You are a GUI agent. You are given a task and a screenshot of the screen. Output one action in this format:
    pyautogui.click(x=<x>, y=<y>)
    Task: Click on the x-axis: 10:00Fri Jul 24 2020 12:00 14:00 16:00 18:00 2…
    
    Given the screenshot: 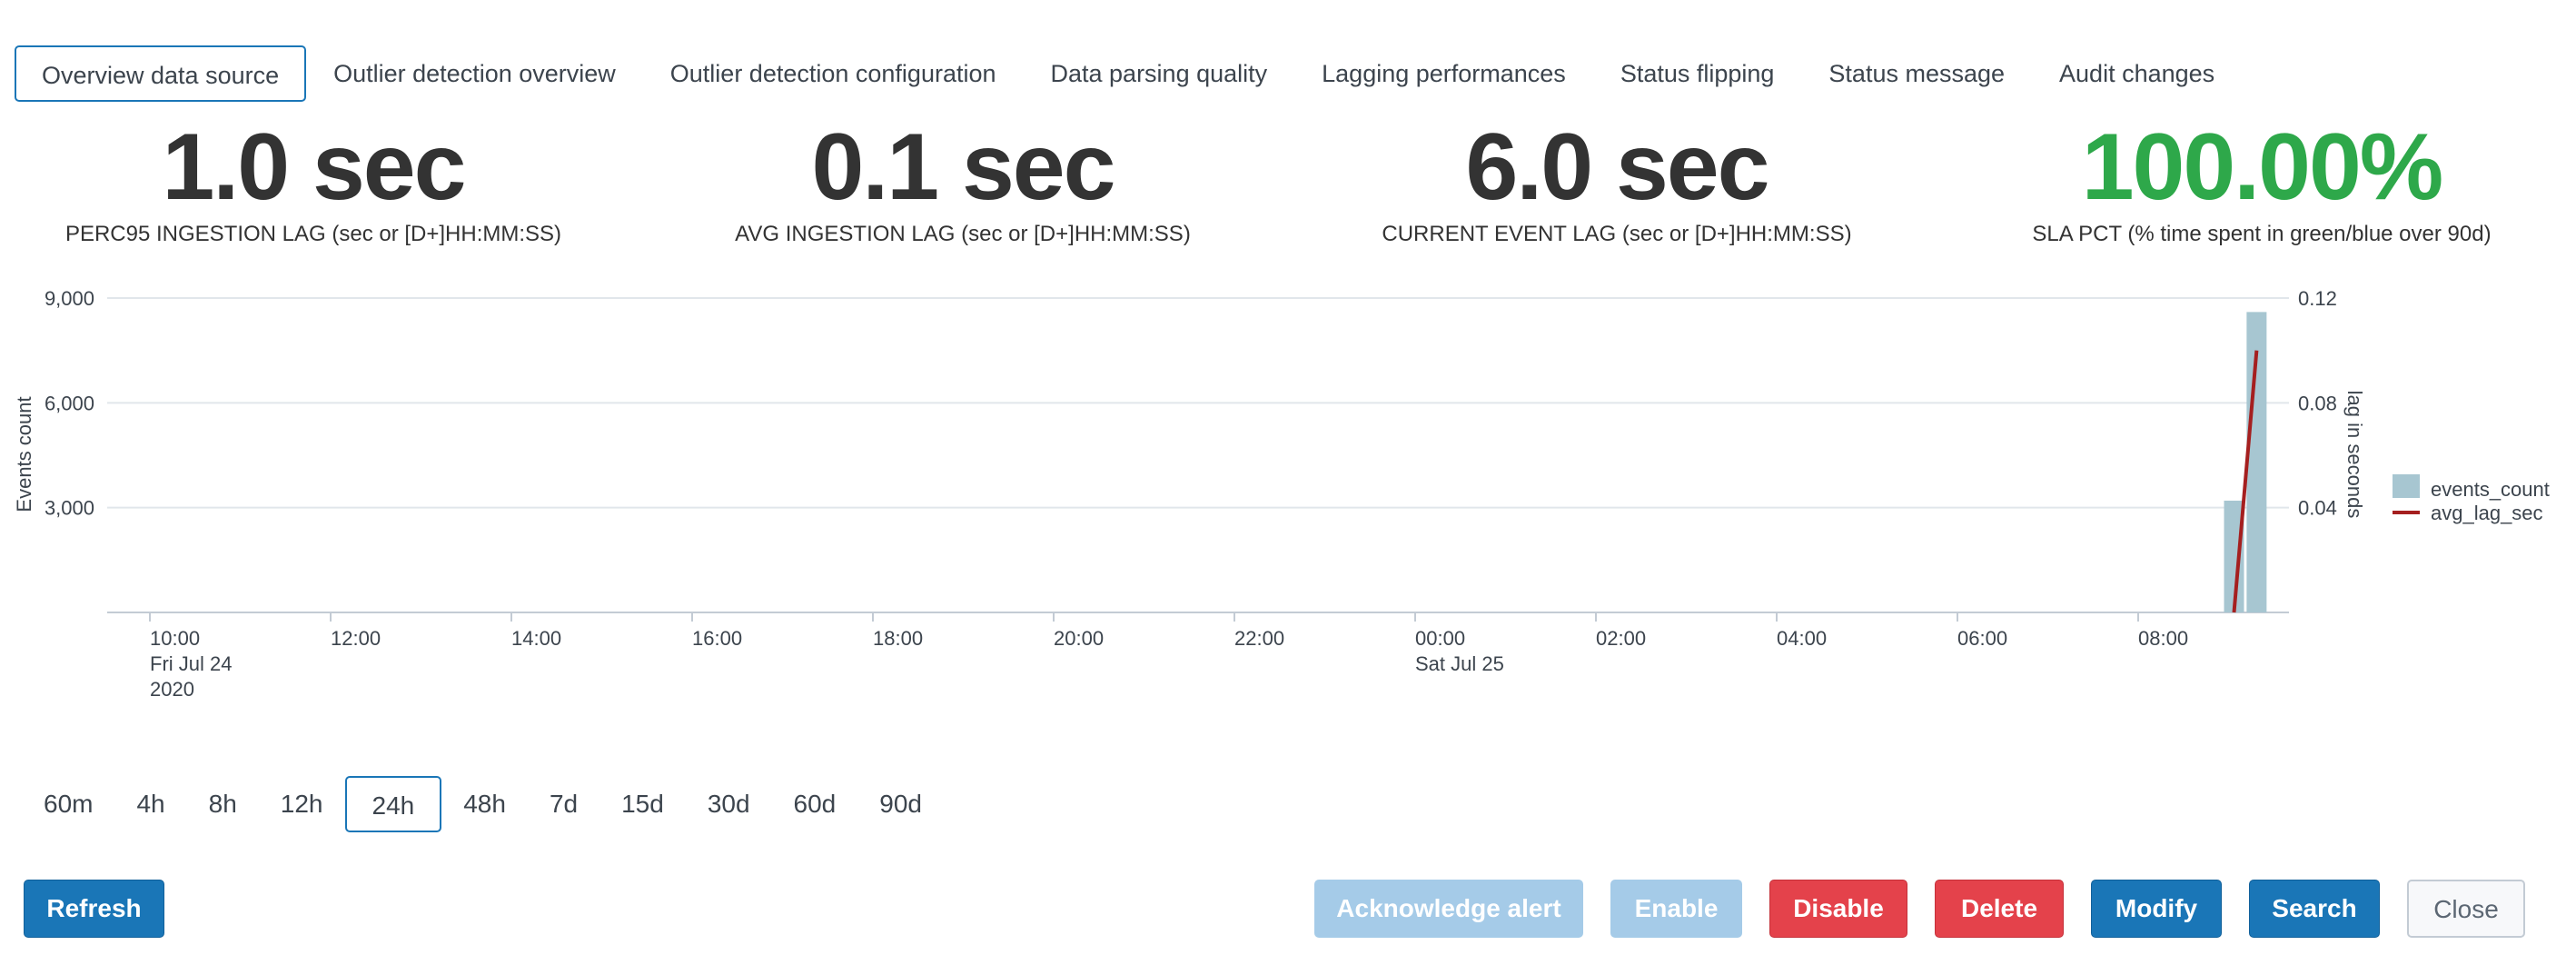 What is the action you would take?
    pyautogui.click(x=1168, y=656)
    